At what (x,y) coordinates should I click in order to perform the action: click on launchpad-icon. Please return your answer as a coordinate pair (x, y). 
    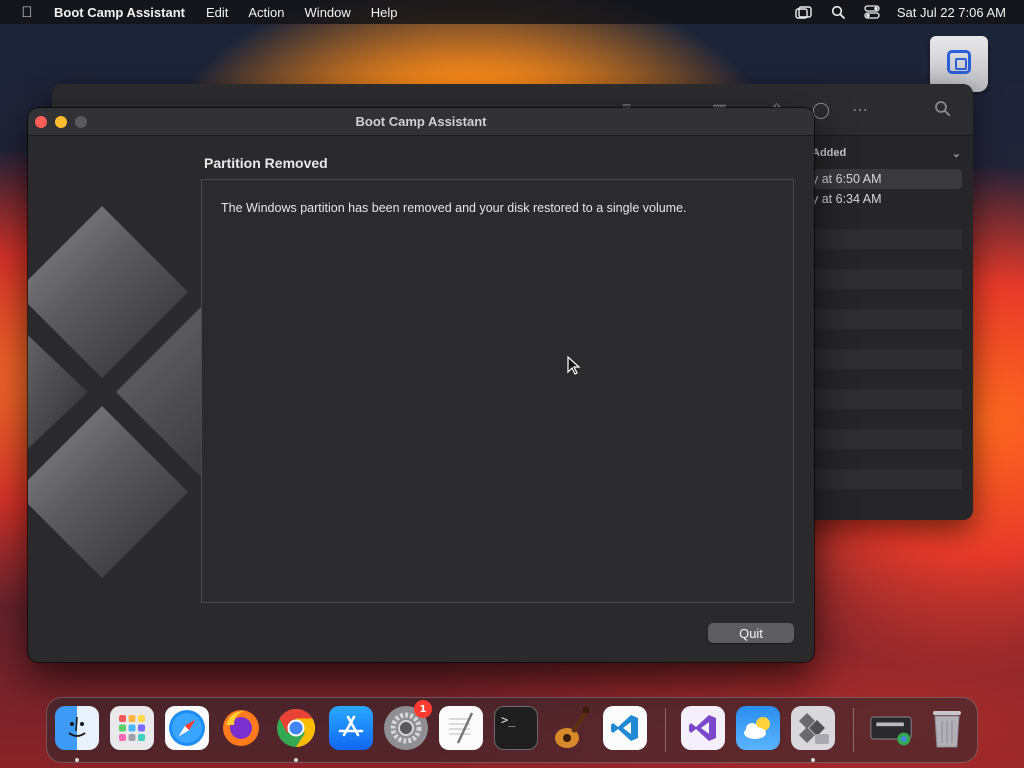
    Looking at the image, I should click on (132, 728).